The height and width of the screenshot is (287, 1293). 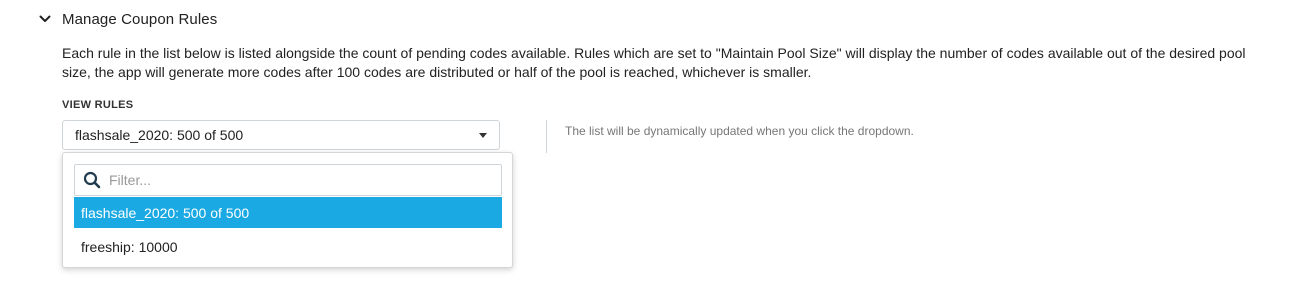 I want to click on divider, so click(x=546, y=136).